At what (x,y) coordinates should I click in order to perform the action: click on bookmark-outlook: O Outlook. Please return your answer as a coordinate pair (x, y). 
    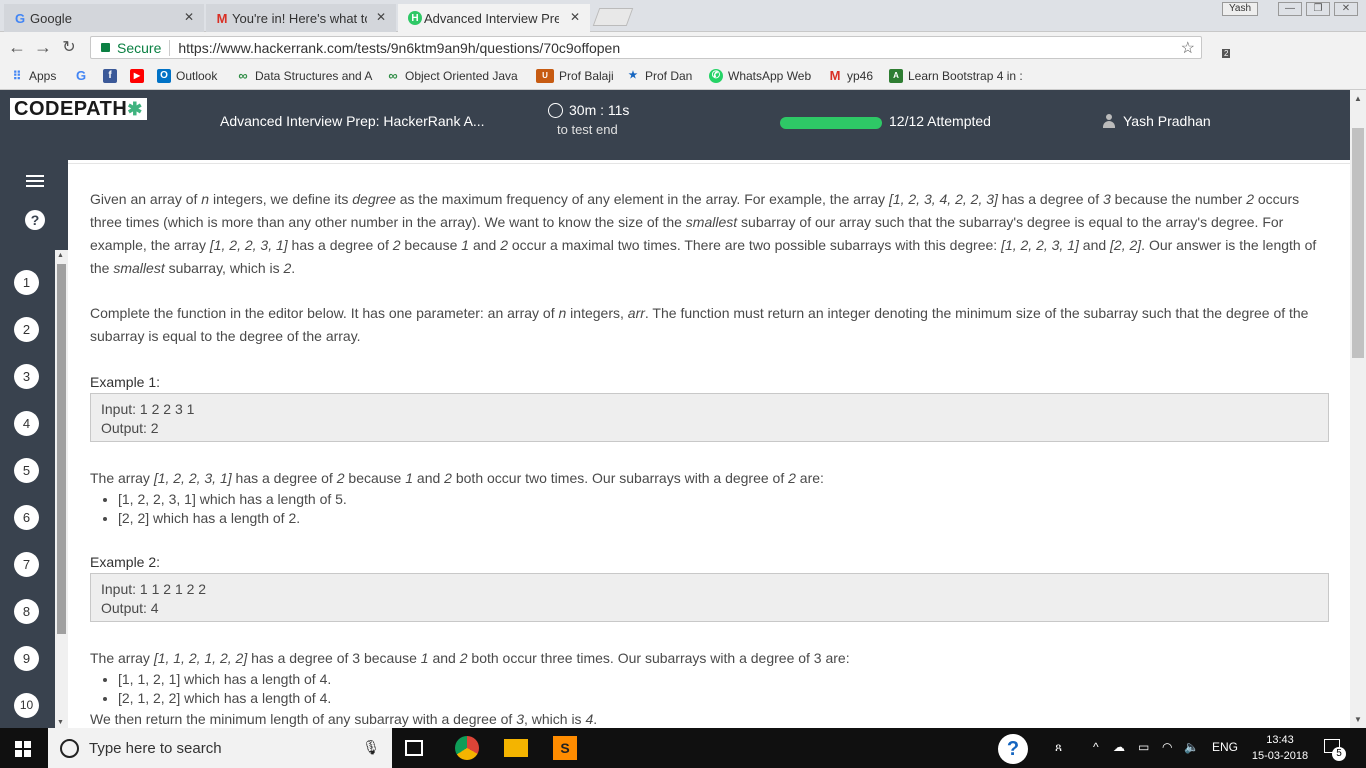
    Looking at the image, I should click on (187, 76).